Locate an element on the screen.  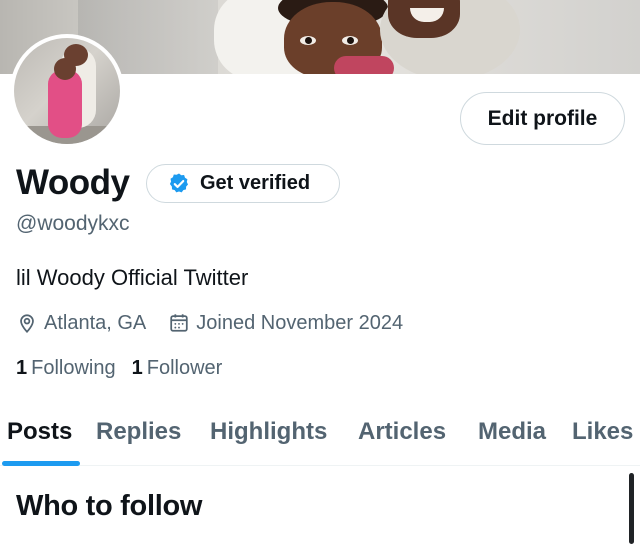
location-item: Atlanta, GA is located at coordinates (81, 323).